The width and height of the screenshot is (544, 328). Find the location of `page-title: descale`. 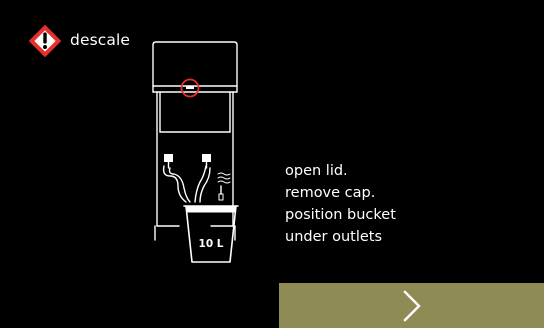

page-title: descale is located at coordinates (100, 40).